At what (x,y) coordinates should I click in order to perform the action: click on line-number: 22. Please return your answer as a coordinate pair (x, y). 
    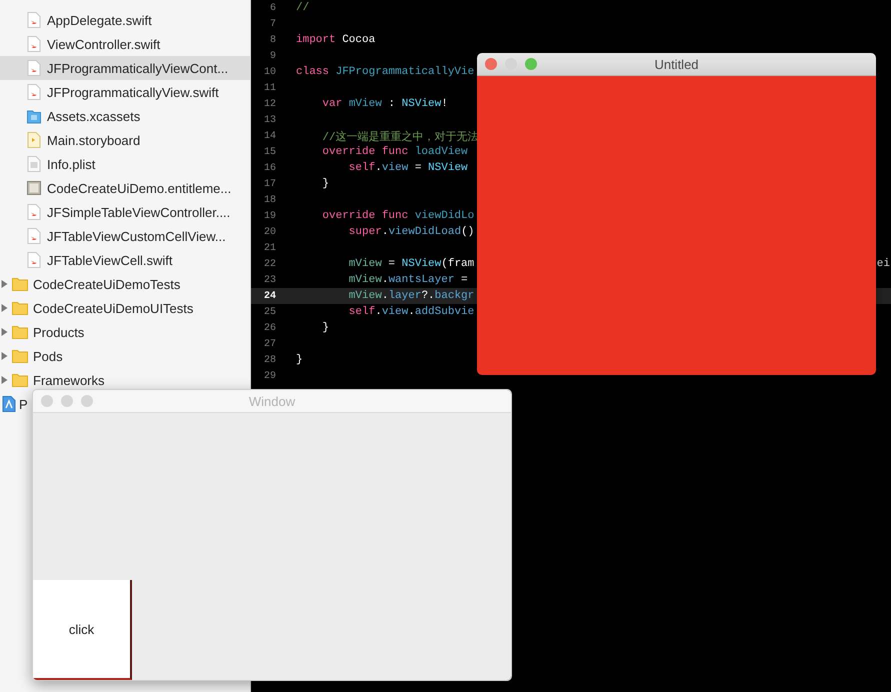
    Looking at the image, I should click on (269, 264).